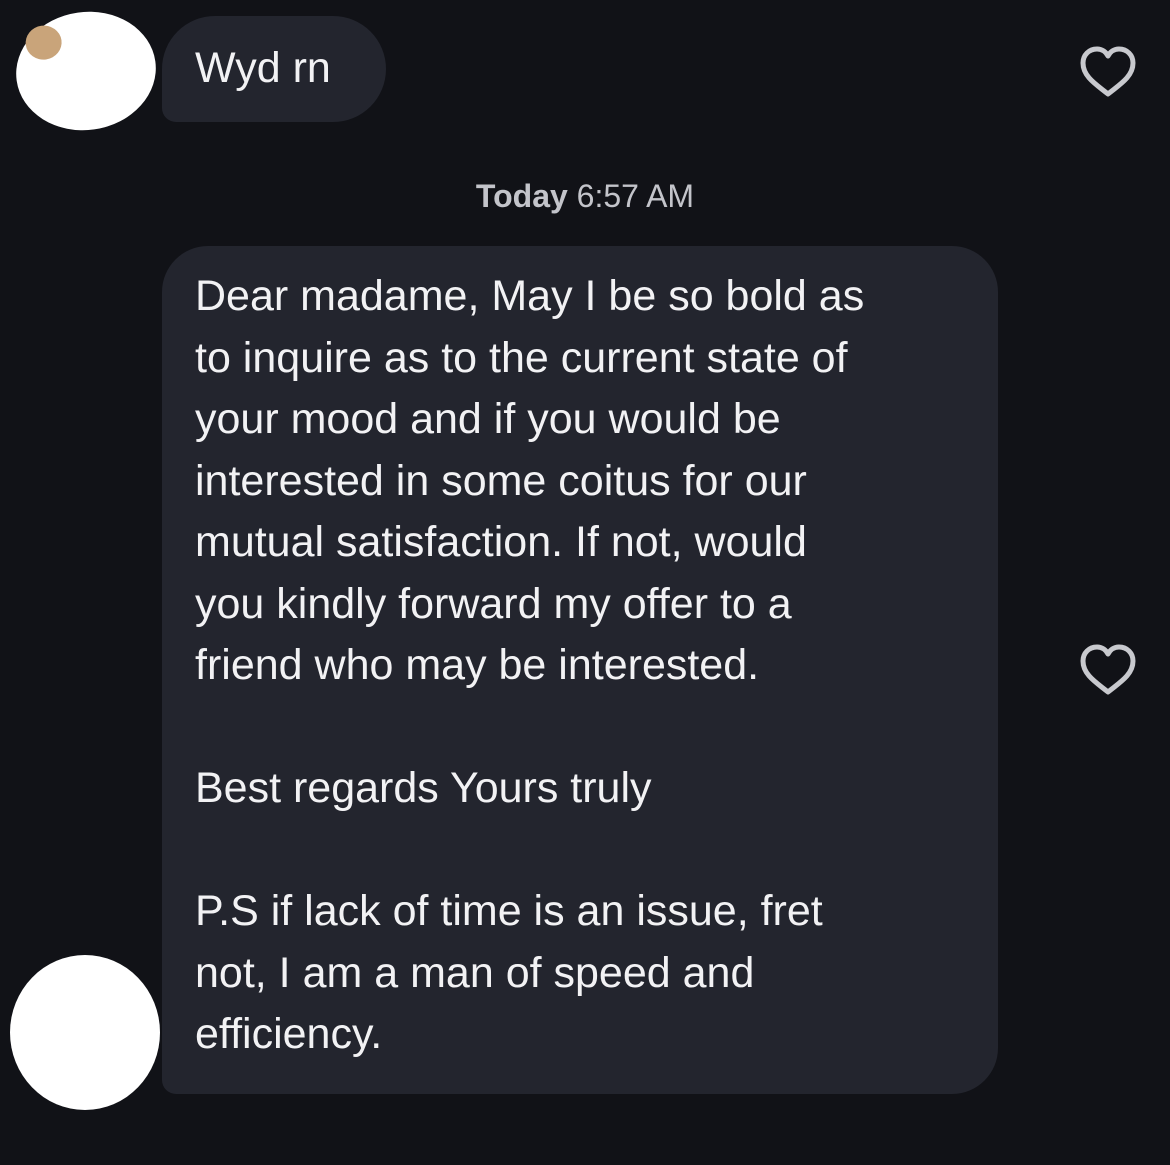 The width and height of the screenshot is (1170, 1165). I want to click on timestamp-time: 6:57 AM, so click(635, 196).